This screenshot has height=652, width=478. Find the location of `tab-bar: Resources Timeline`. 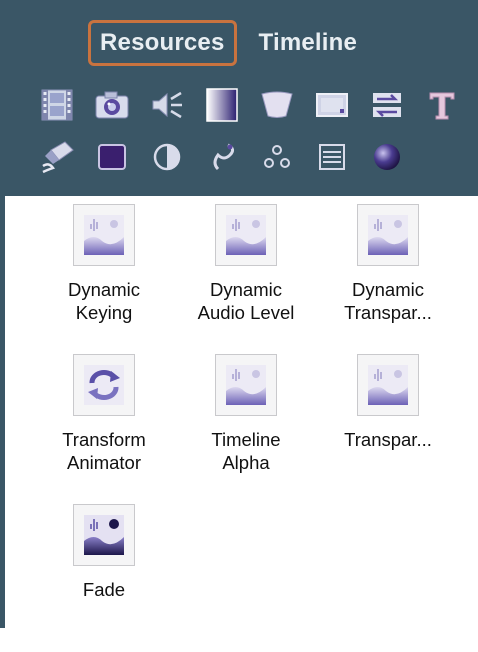

tab-bar: Resources Timeline is located at coordinates (228, 43).